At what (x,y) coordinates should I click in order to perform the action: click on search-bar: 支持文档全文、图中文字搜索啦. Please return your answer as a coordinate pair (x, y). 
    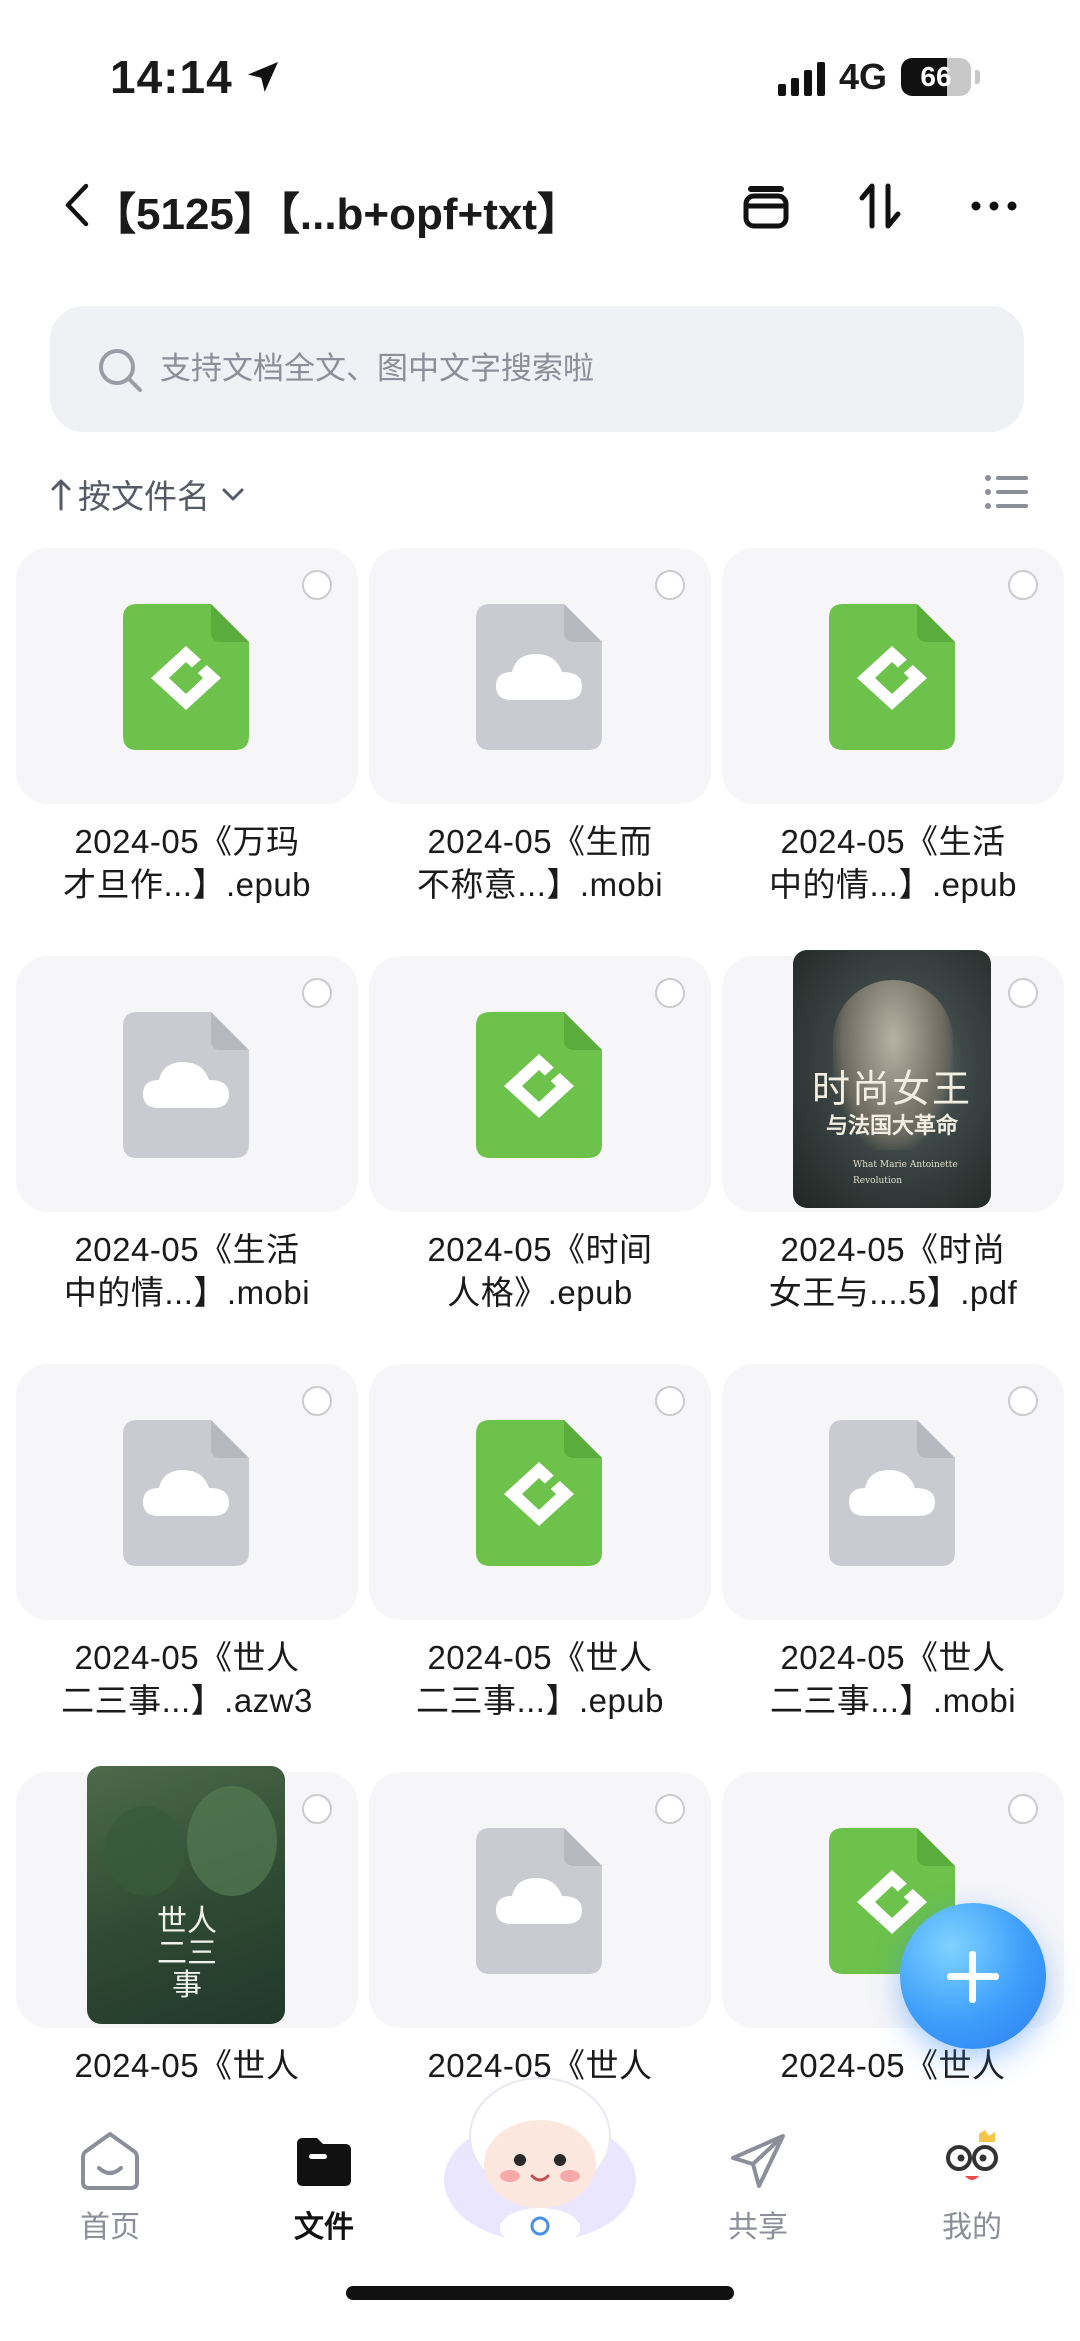
    Looking at the image, I should click on (537, 369).